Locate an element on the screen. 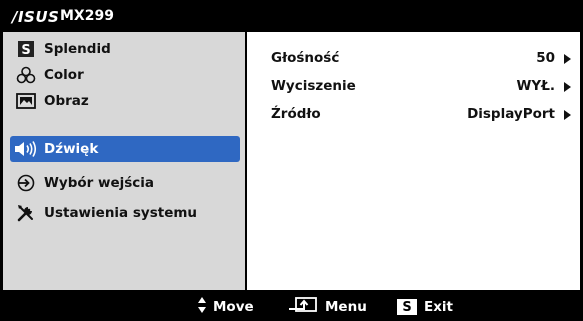 The image size is (583, 321). setting-label: Głośność is located at coordinates (305, 58).